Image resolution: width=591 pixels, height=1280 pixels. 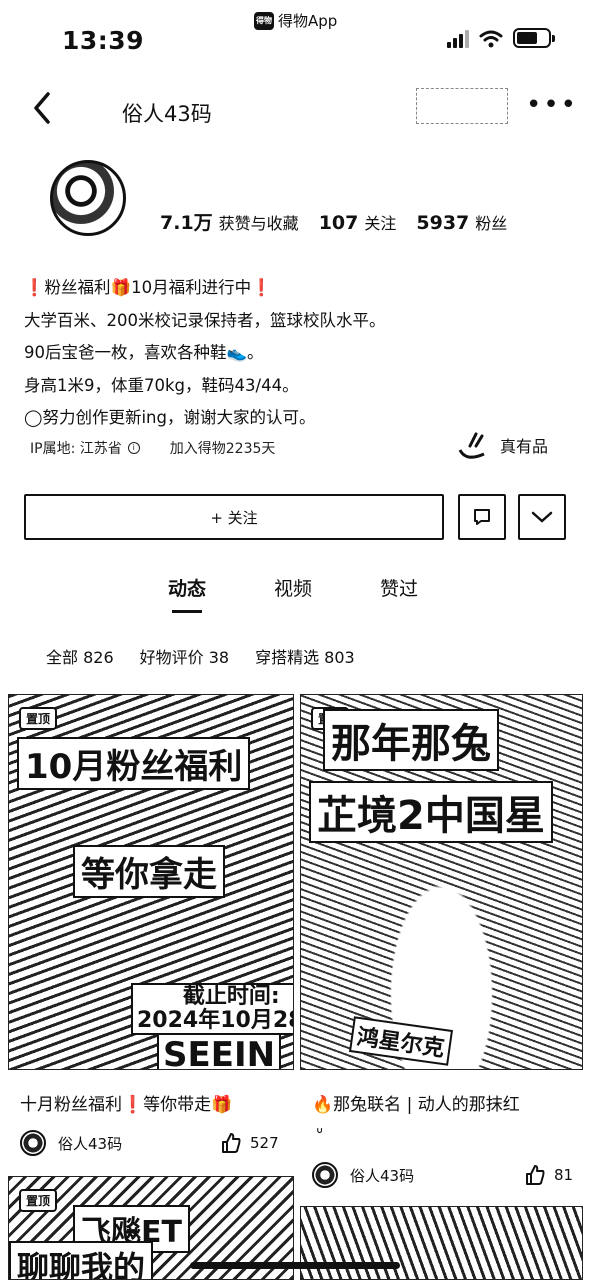 What do you see at coordinates (148, 287) in the screenshot?
I see `bio-line: ❗粉丝福利🎁10月福利进行中❗` at bounding box center [148, 287].